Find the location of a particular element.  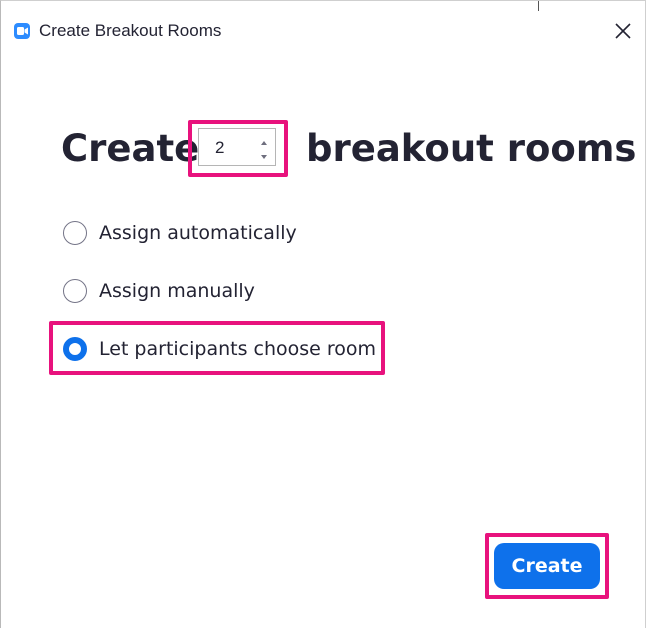

radio-let-participants-choose is located at coordinates (75, 349).